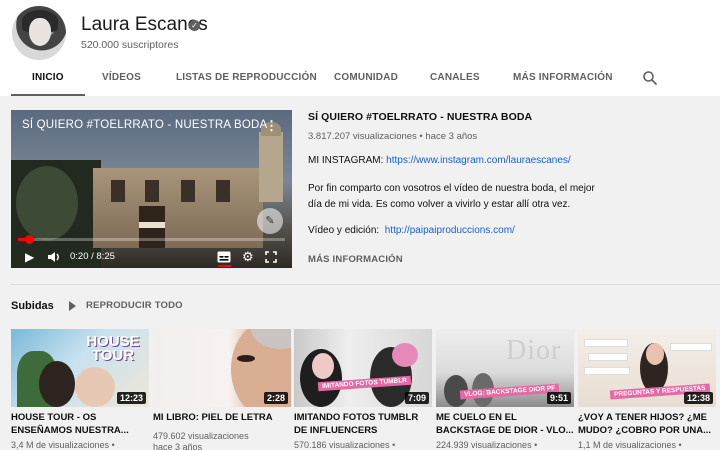 This screenshot has height=450, width=720. Describe the element at coordinates (131, 398) in the screenshot. I see `video-duration: 12:23` at that location.